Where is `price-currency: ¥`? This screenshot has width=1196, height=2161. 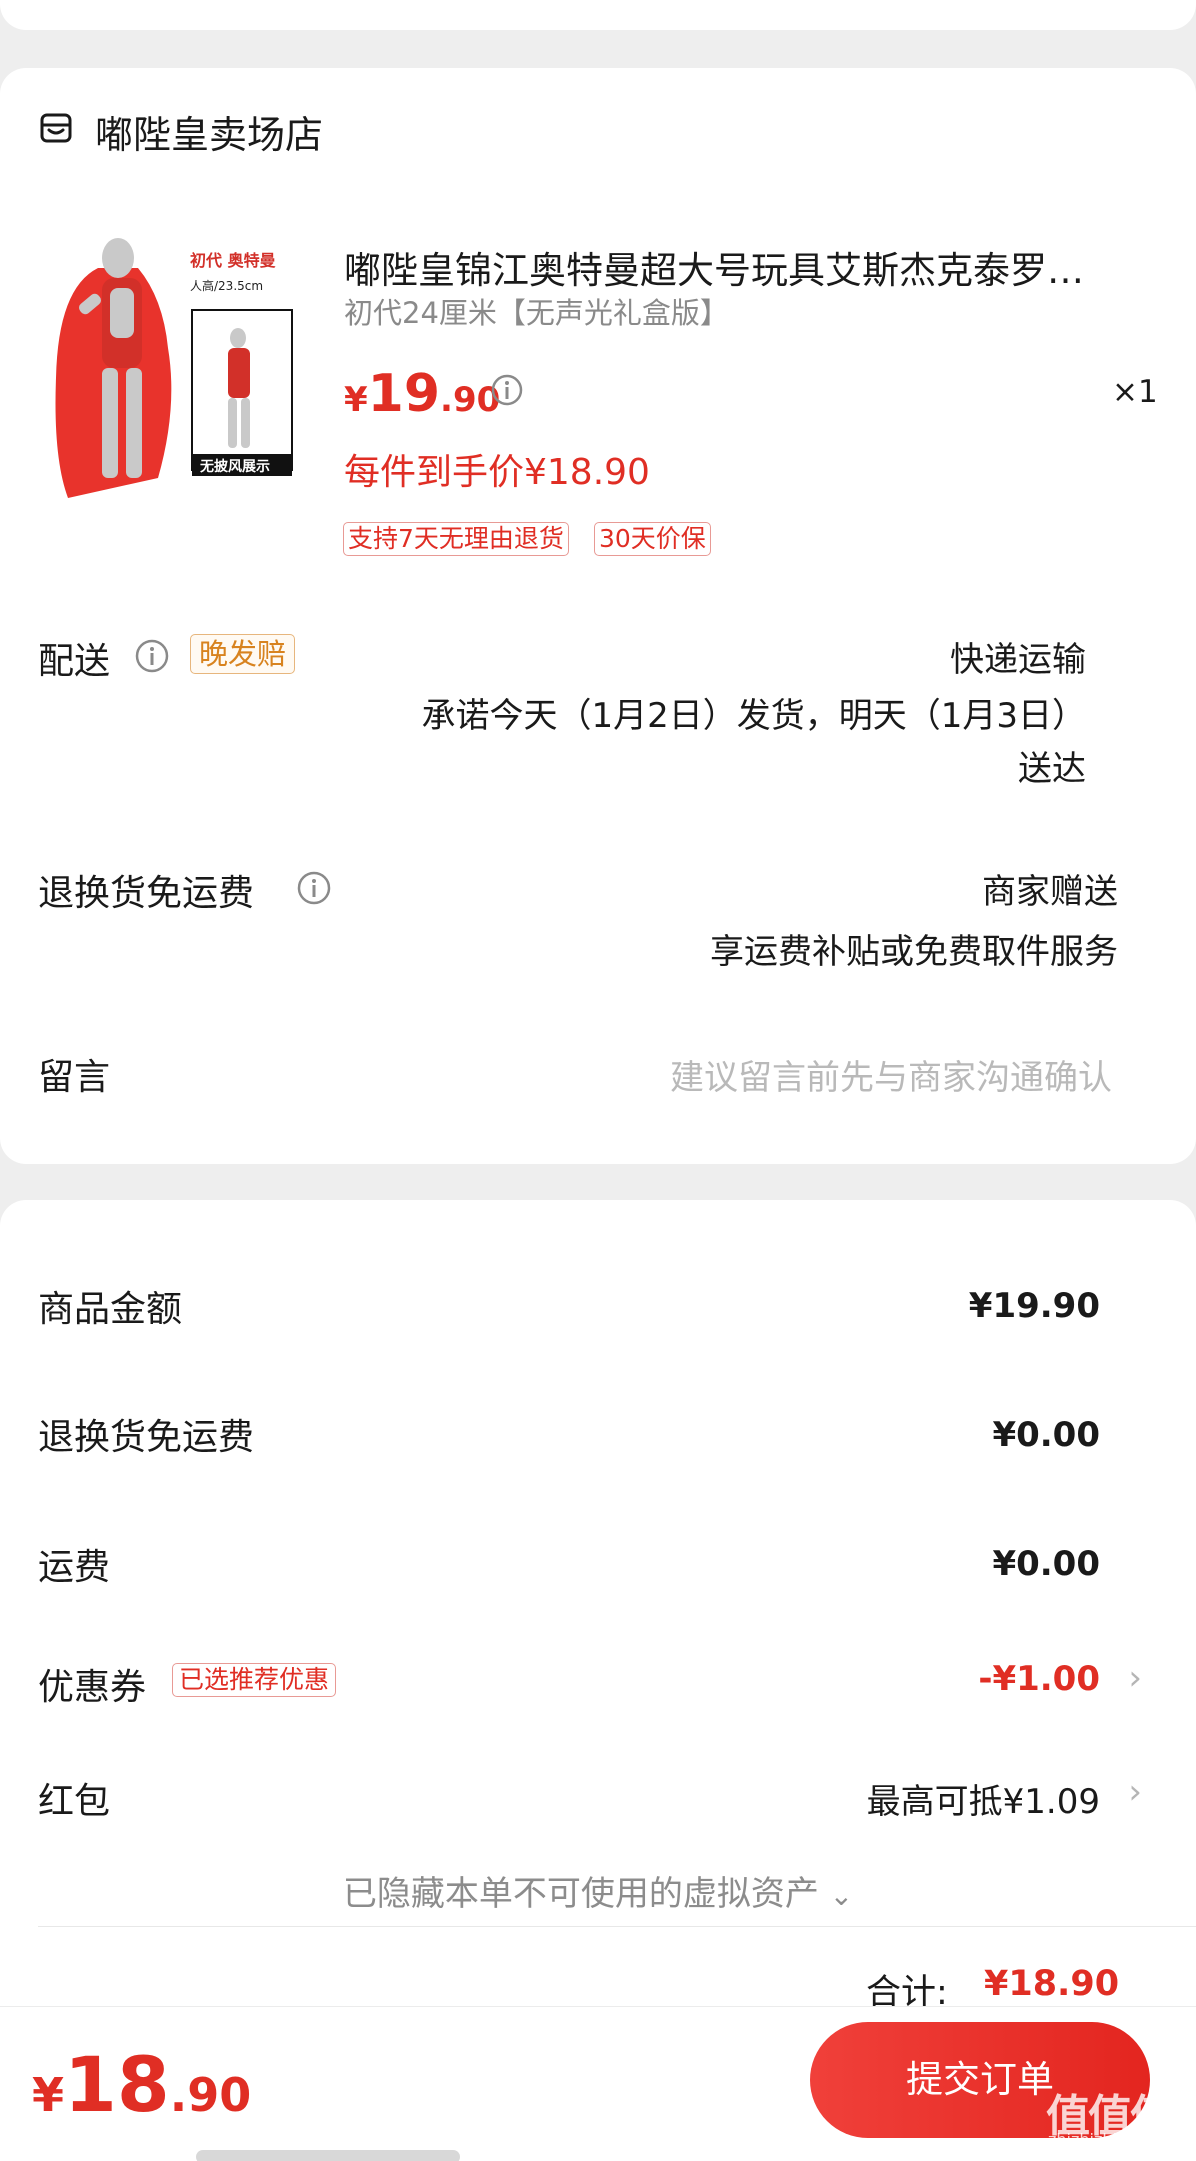 price-currency: ¥ is located at coordinates (356, 400).